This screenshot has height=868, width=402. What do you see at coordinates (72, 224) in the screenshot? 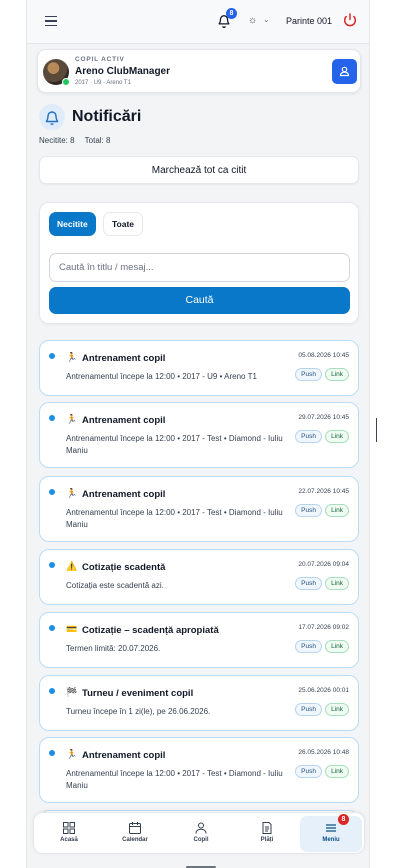
I see `tab-unread: Necitite` at bounding box center [72, 224].